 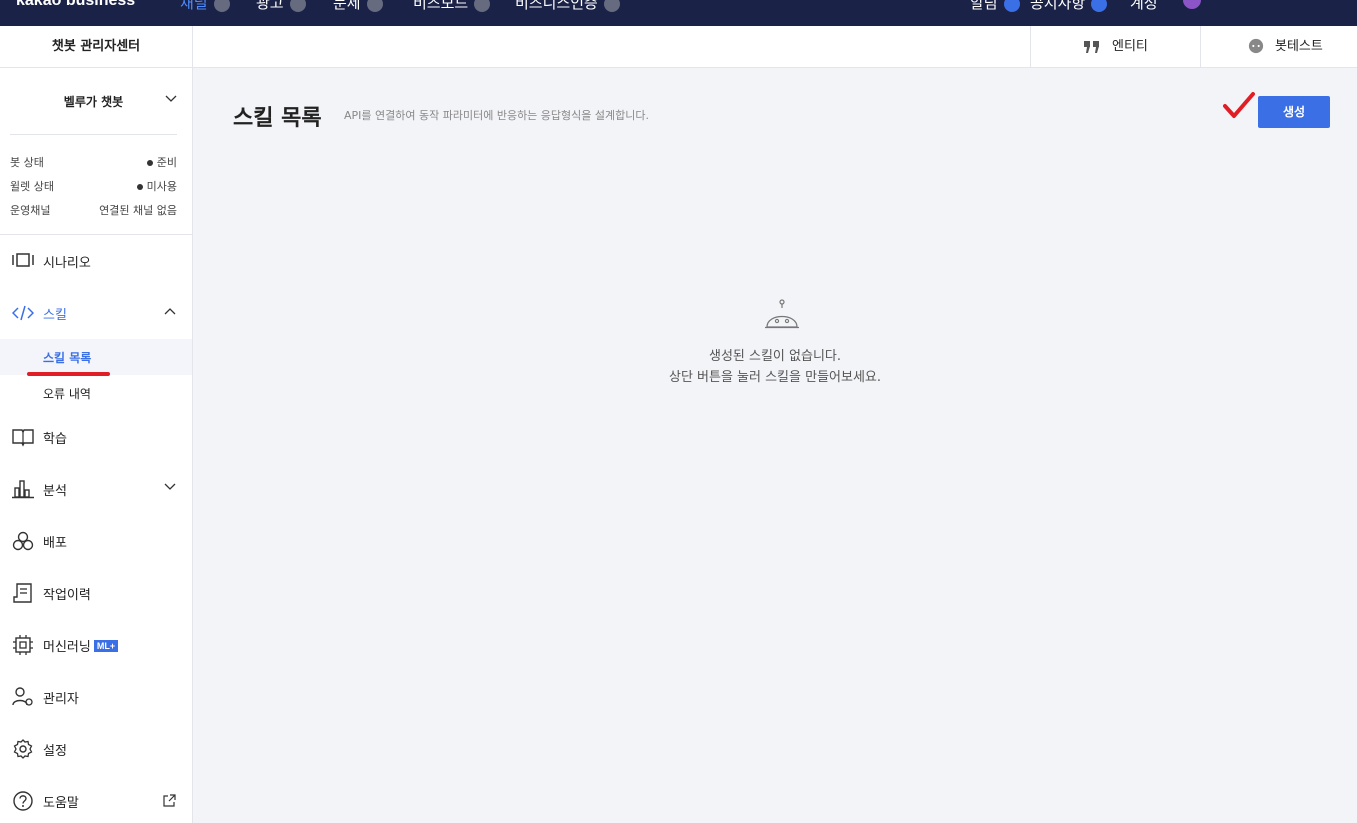 I want to click on divider, so click(x=96, y=234).